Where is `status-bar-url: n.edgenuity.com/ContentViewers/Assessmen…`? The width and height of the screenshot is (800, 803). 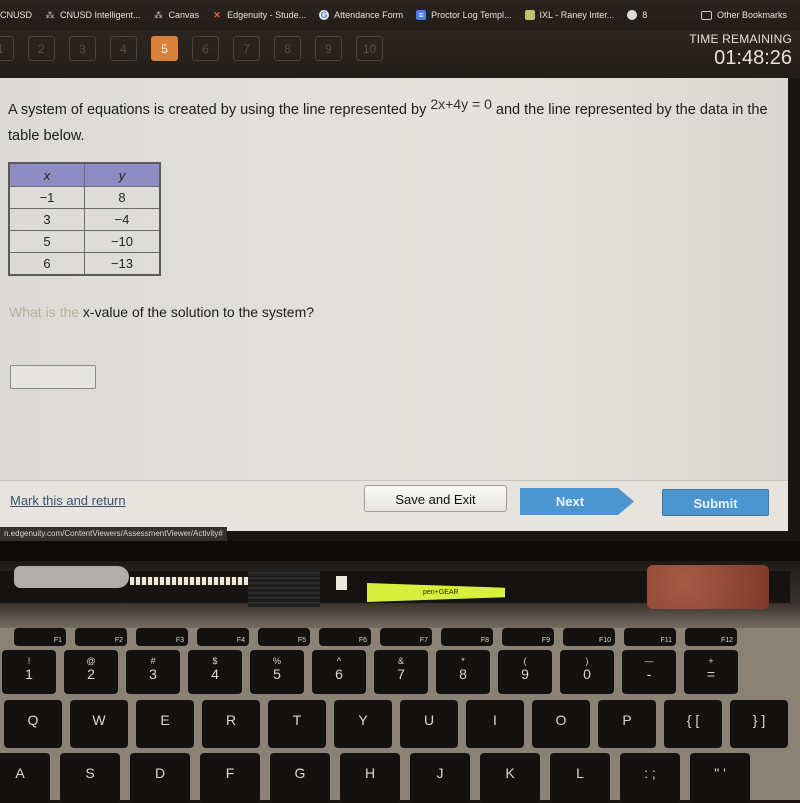 status-bar-url: n.edgenuity.com/ContentViewers/Assessmen… is located at coordinates (113, 534).